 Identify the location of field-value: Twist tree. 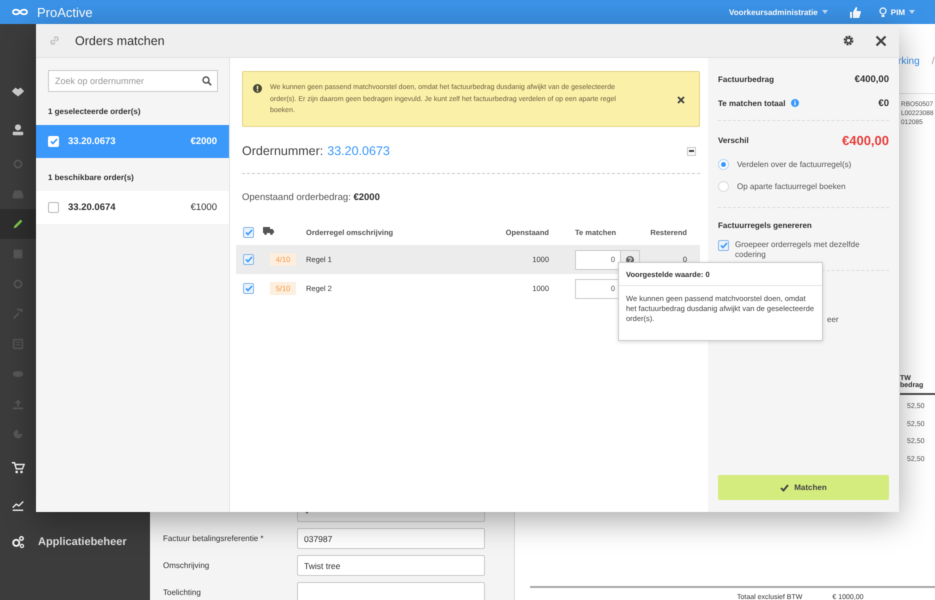
(322, 565).